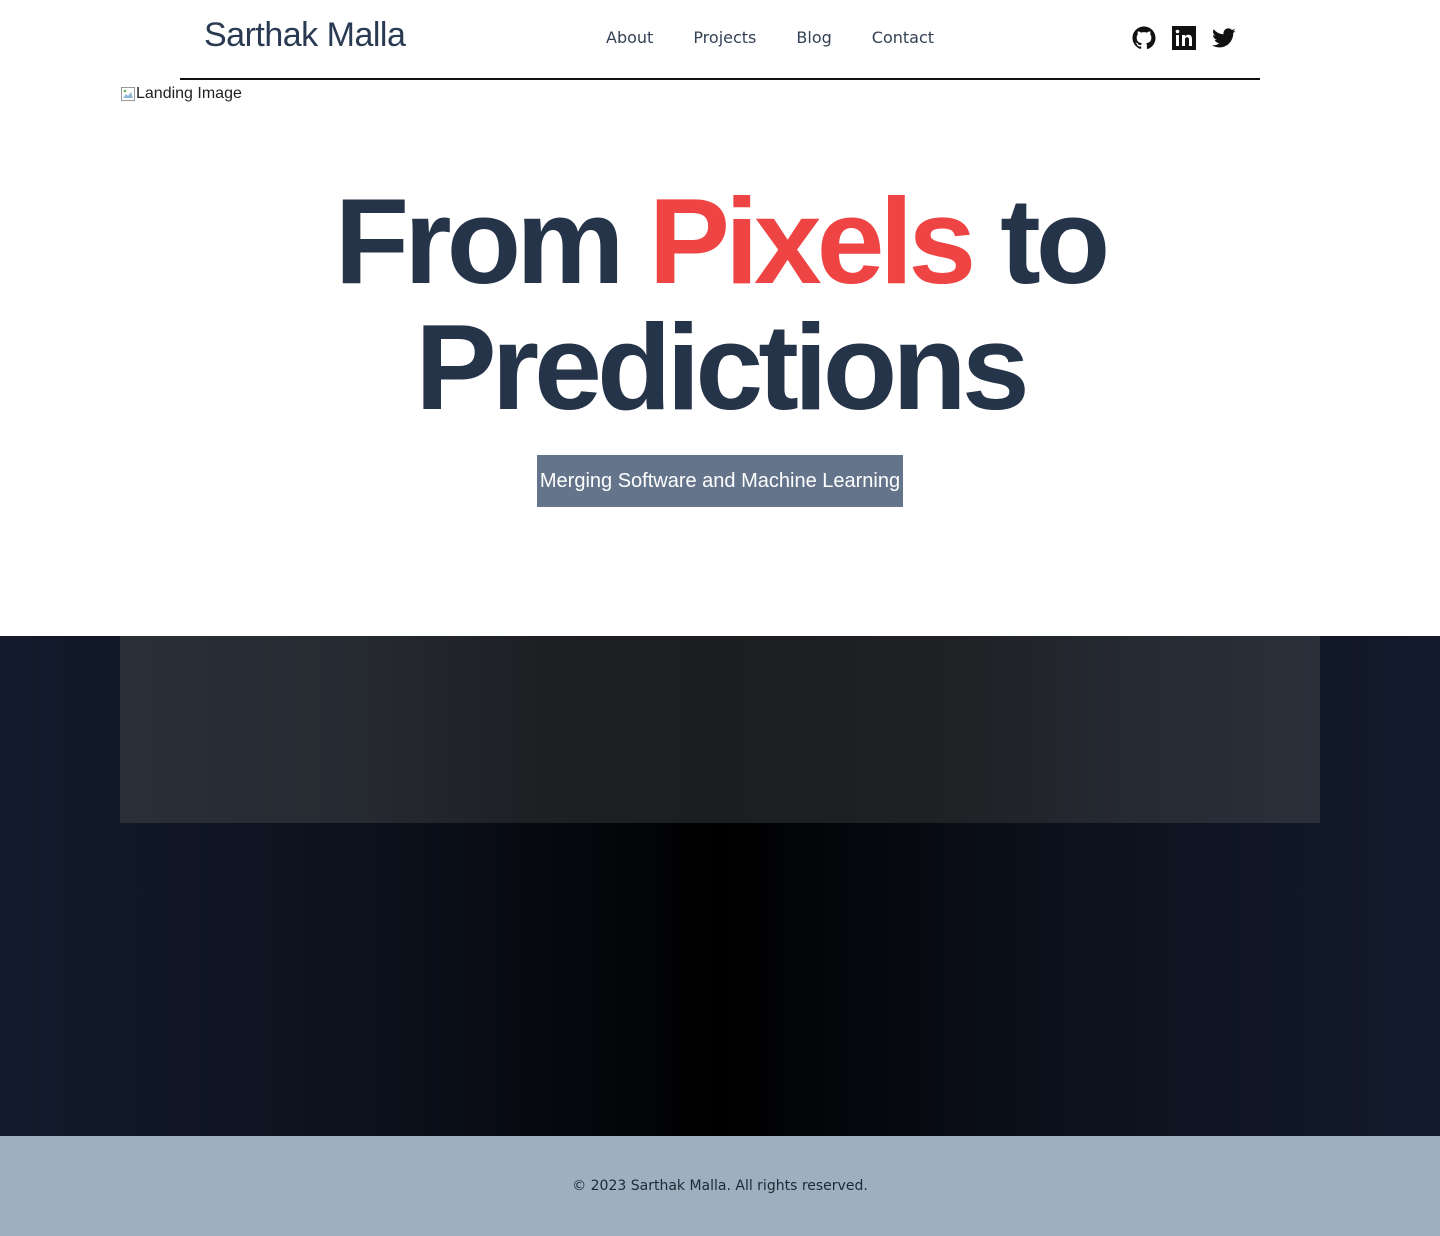 The image size is (1440, 1236). What do you see at coordinates (128, 94) in the screenshot?
I see `broken-image-icon` at bounding box center [128, 94].